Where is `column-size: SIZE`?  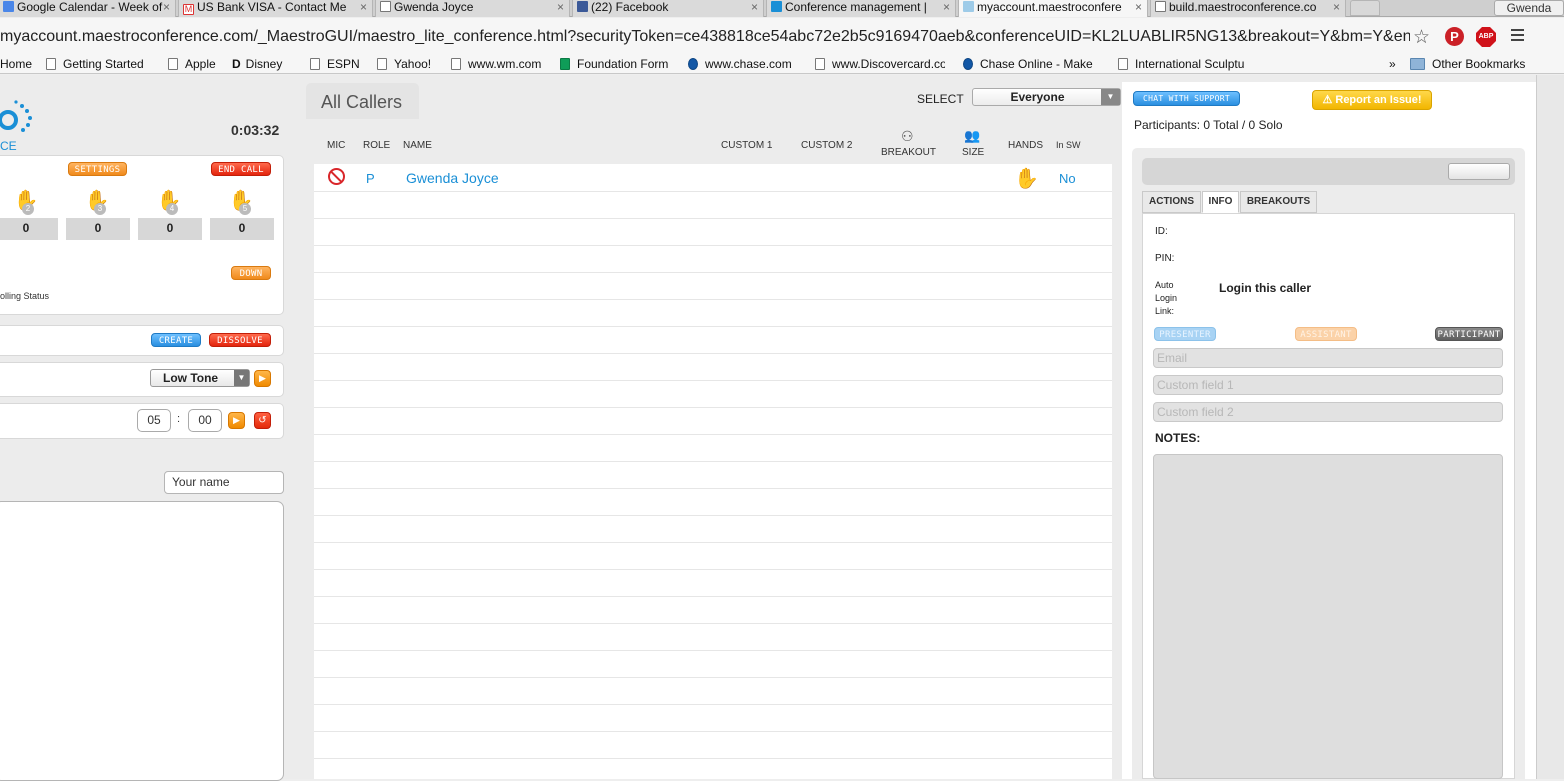
column-size: SIZE is located at coordinates (973, 152).